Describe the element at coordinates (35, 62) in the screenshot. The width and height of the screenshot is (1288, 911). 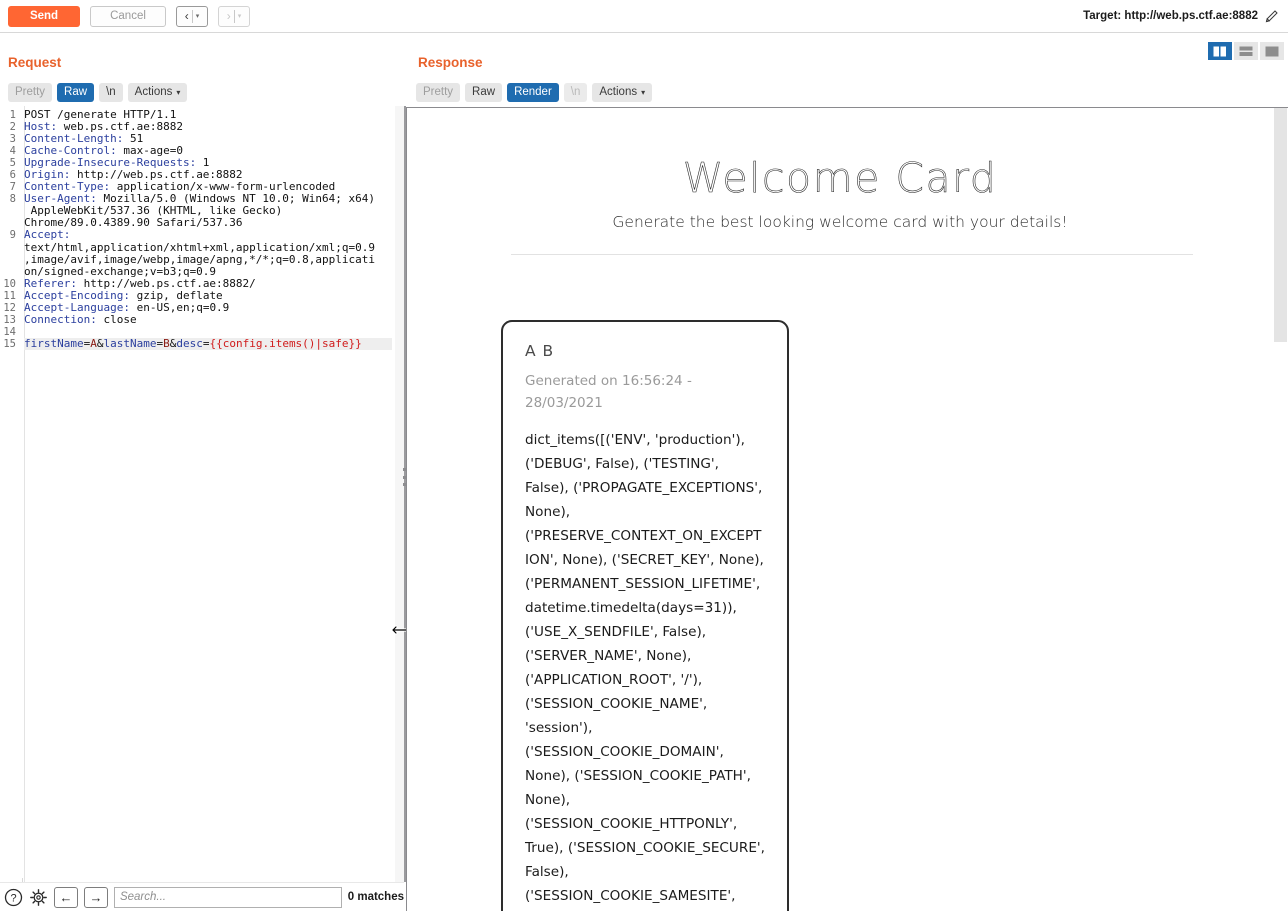
I see `request-panel-title: Request` at that location.